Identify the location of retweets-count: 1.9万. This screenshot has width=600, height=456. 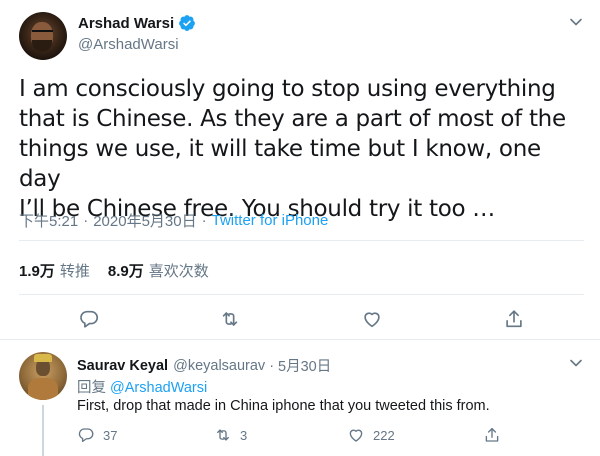
(37, 270).